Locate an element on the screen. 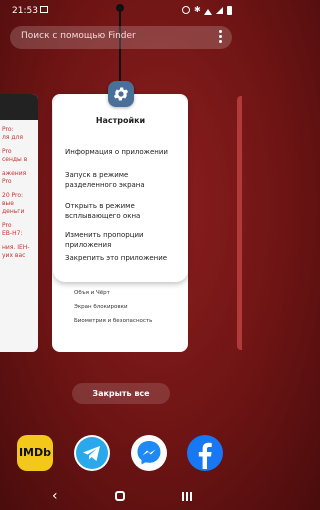  facebook-icon is located at coordinates (205, 453).